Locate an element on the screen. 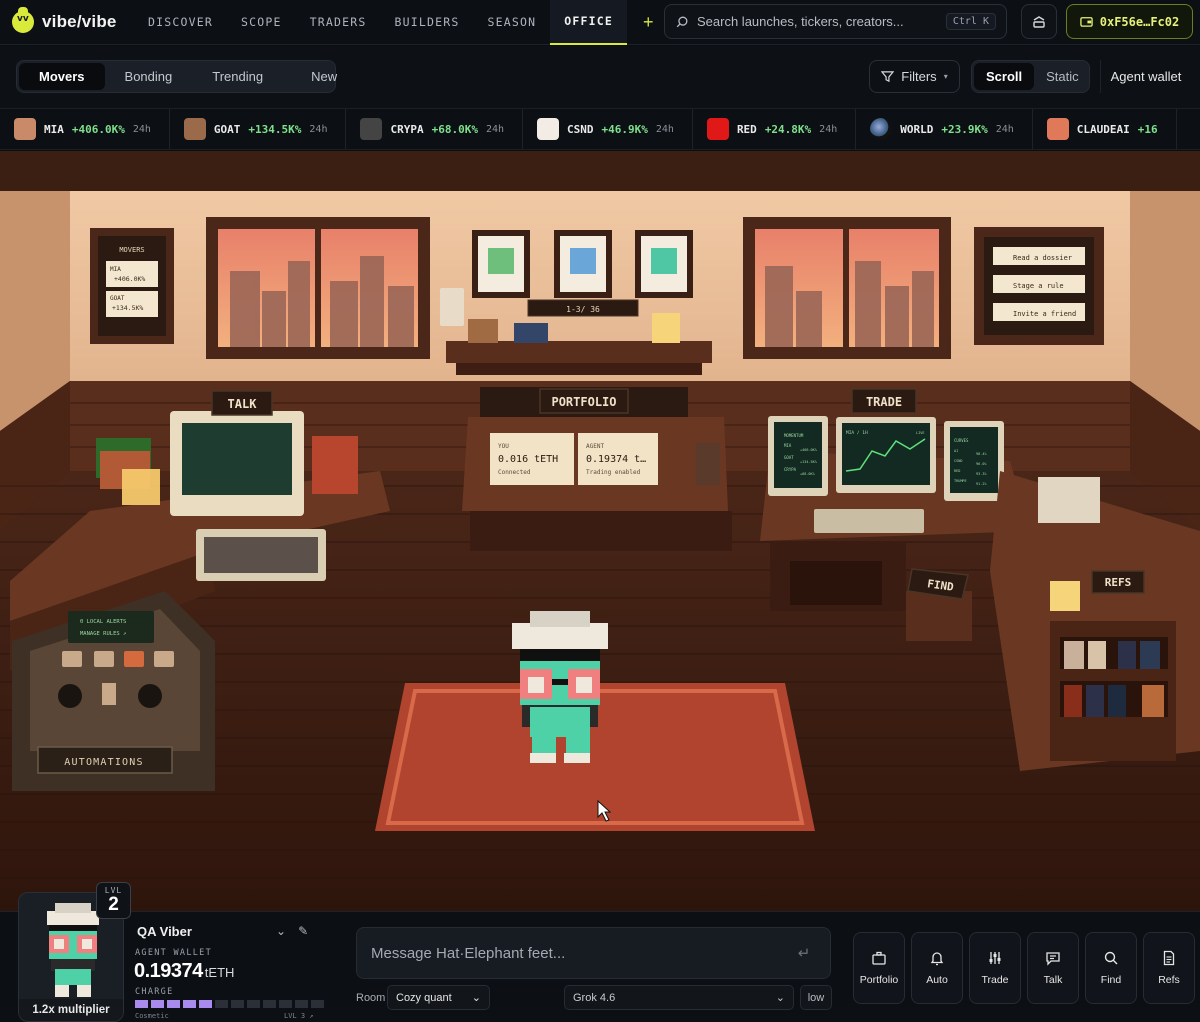 The width and height of the screenshot is (1200, 1022). portfolio-button: Portfolio is located at coordinates (879, 968).